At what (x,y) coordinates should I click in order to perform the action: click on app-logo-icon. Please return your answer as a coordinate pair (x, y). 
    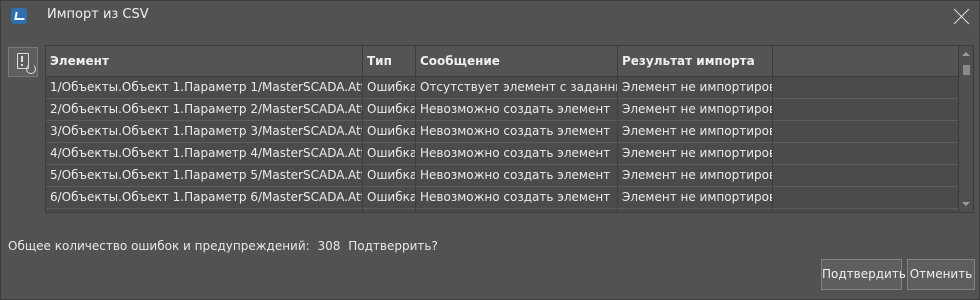
    Looking at the image, I should click on (19, 16).